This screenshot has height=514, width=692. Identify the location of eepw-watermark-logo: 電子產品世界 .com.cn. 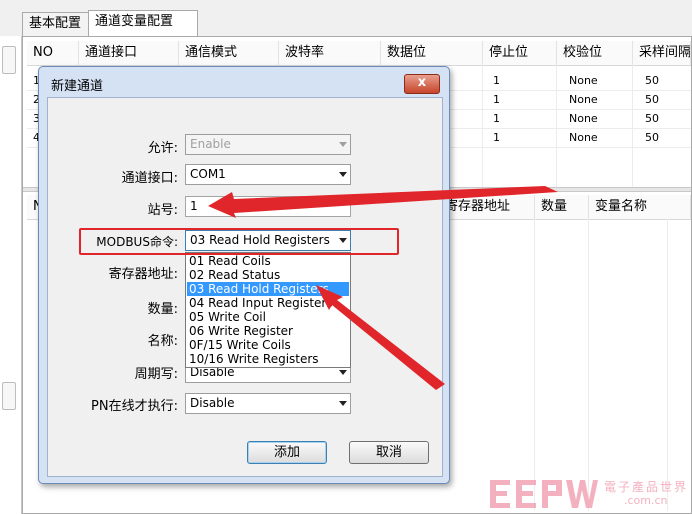
(590, 494).